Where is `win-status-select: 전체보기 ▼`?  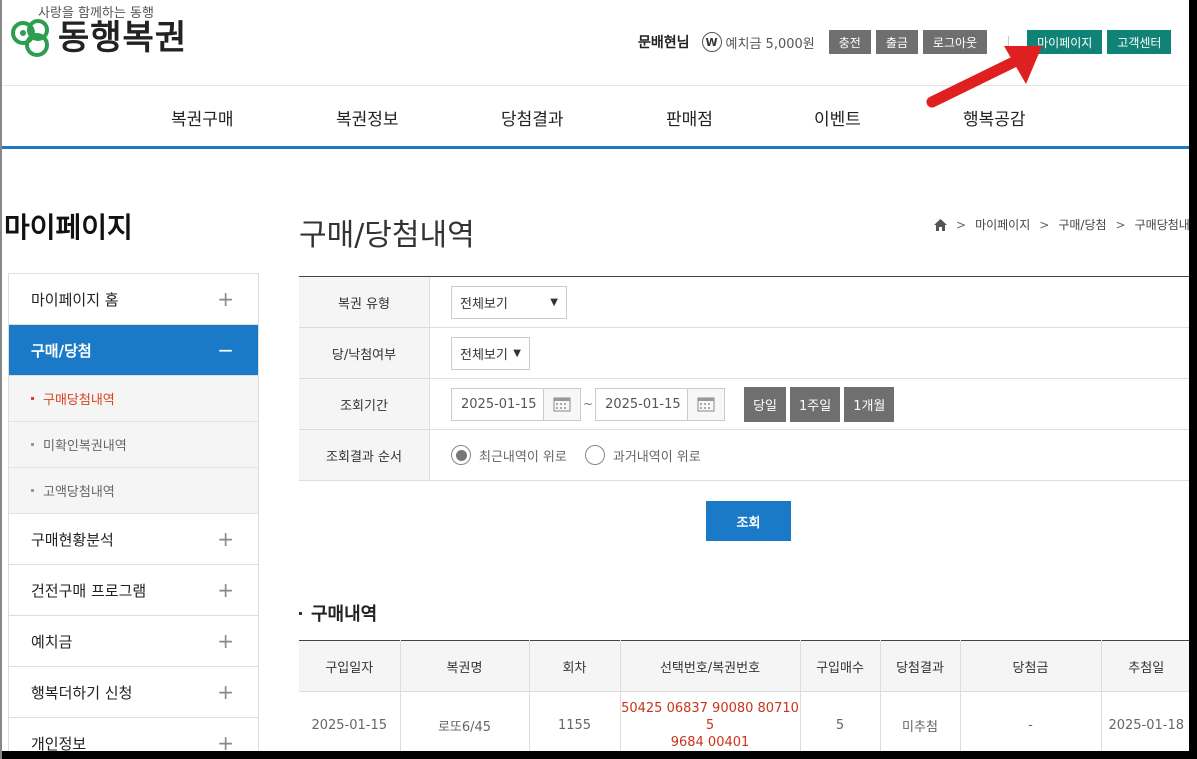
win-status-select: 전체보기 ▼ is located at coordinates (490, 353).